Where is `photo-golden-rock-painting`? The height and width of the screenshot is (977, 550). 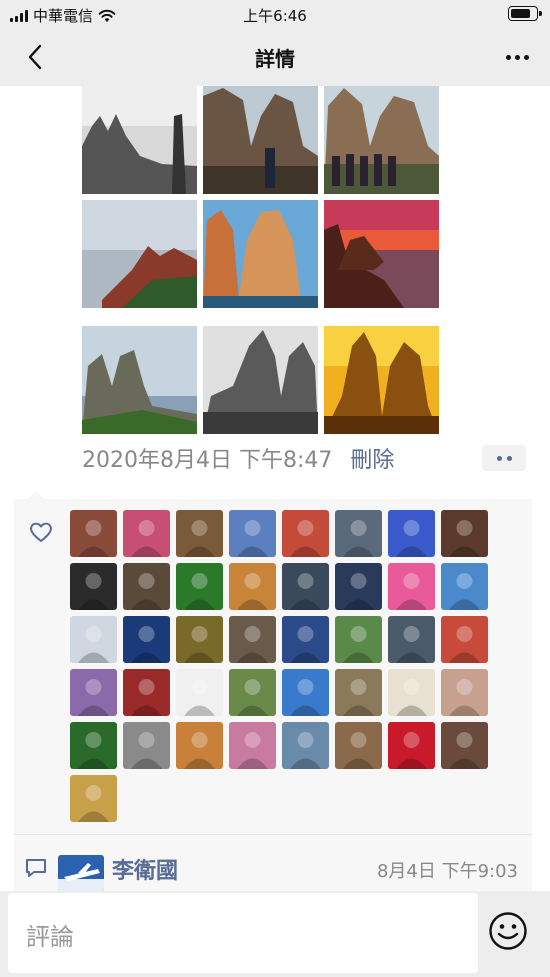 photo-golden-rock-painting is located at coordinates (381, 380).